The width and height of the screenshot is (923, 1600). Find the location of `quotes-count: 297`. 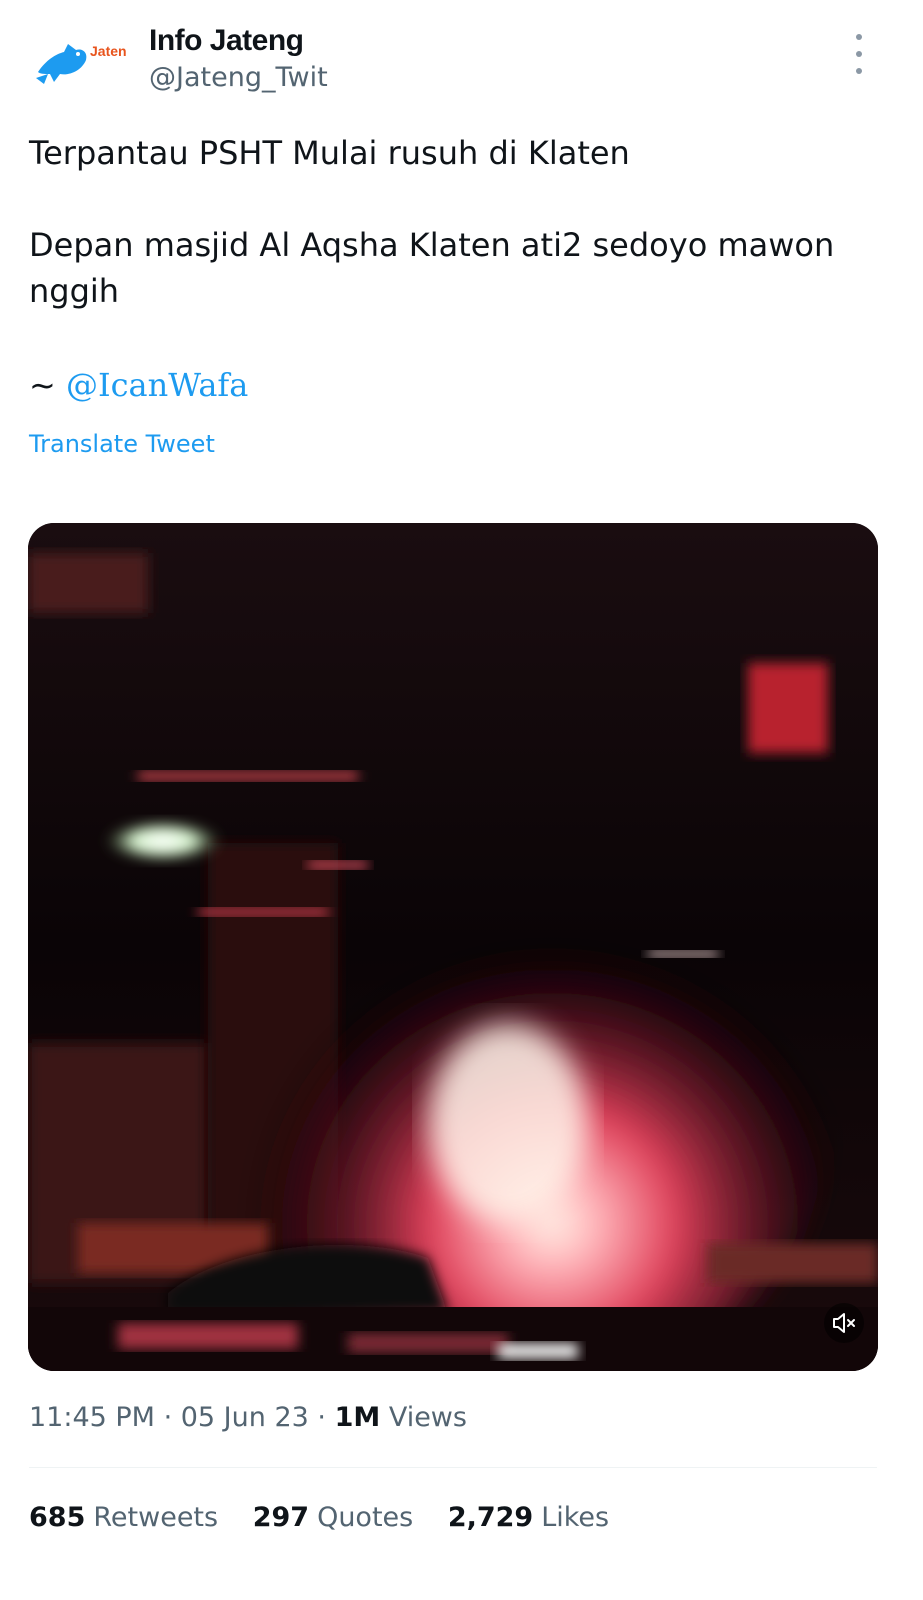

quotes-count: 297 is located at coordinates (281, 1517).